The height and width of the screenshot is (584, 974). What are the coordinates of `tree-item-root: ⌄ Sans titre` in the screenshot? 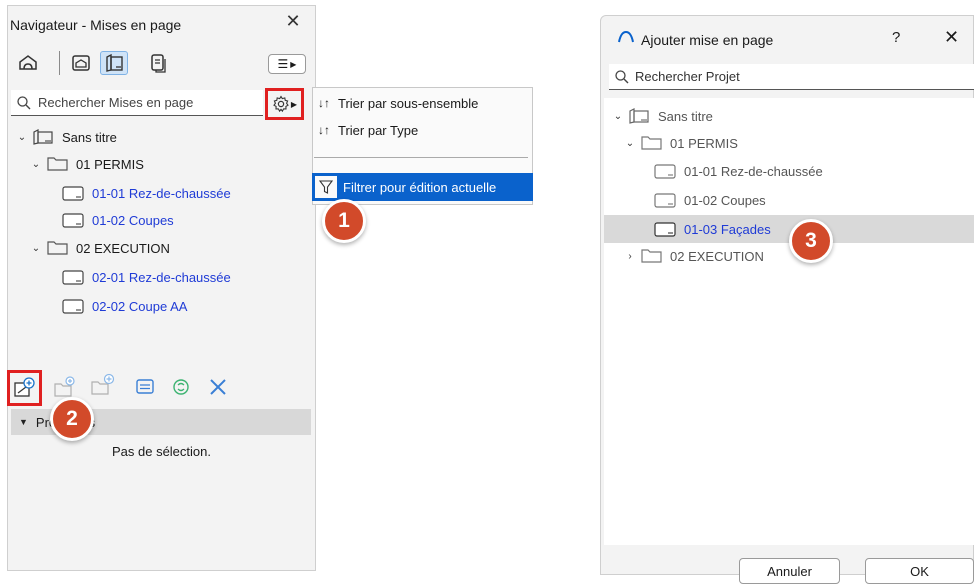 It's located at (66, 137).